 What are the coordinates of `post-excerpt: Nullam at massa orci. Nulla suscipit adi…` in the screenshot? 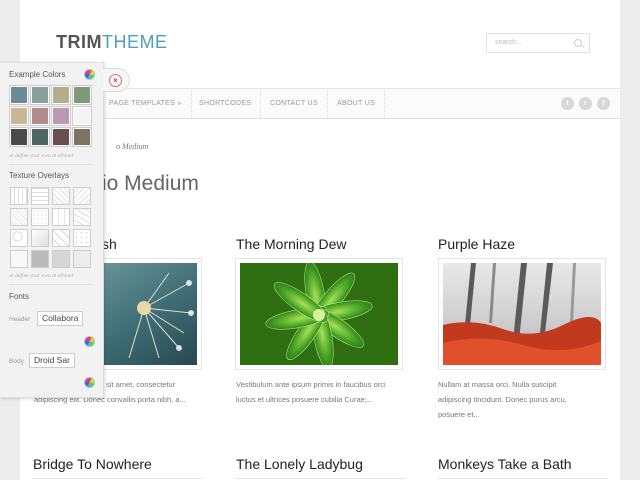 It's located at (524, 399).